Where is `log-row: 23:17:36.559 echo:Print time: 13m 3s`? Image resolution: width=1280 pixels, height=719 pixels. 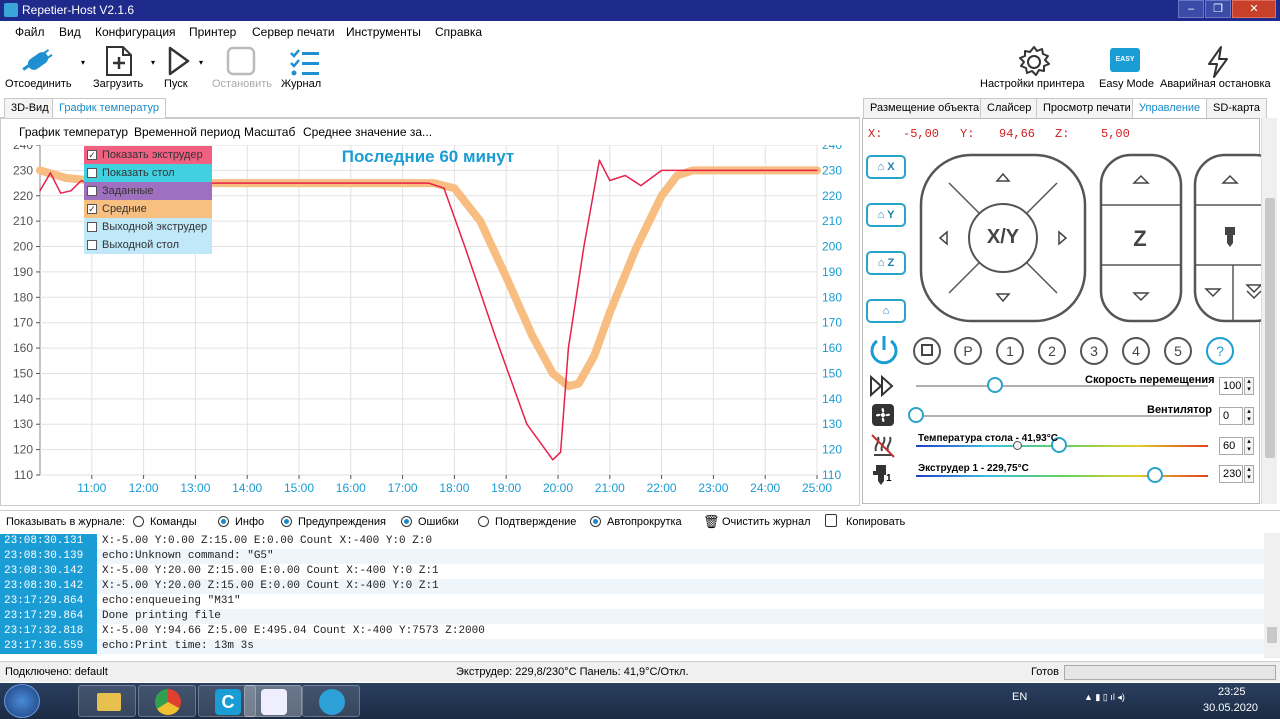
log-row: 23:17:36.559 echo:Print time: 13m 3s is located at coordinates (632, 646).